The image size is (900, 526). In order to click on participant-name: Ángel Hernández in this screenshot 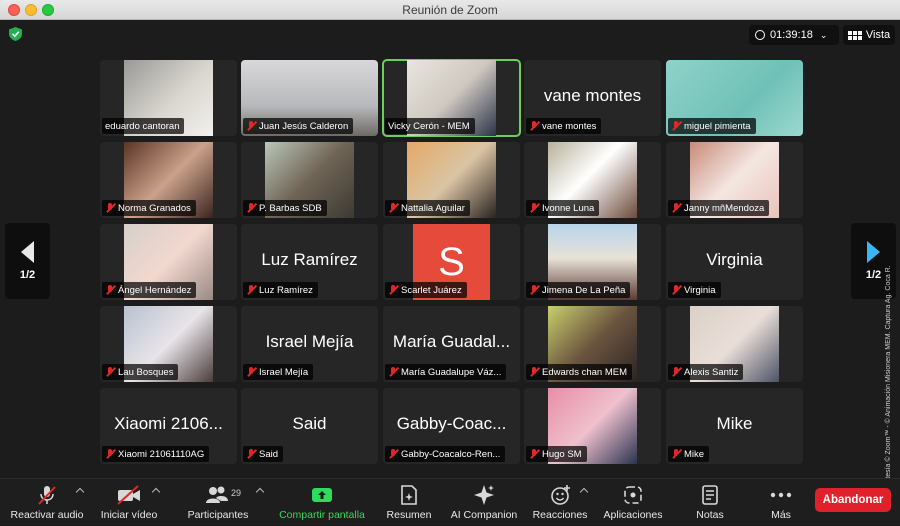, I will do `click(155, 290)`.